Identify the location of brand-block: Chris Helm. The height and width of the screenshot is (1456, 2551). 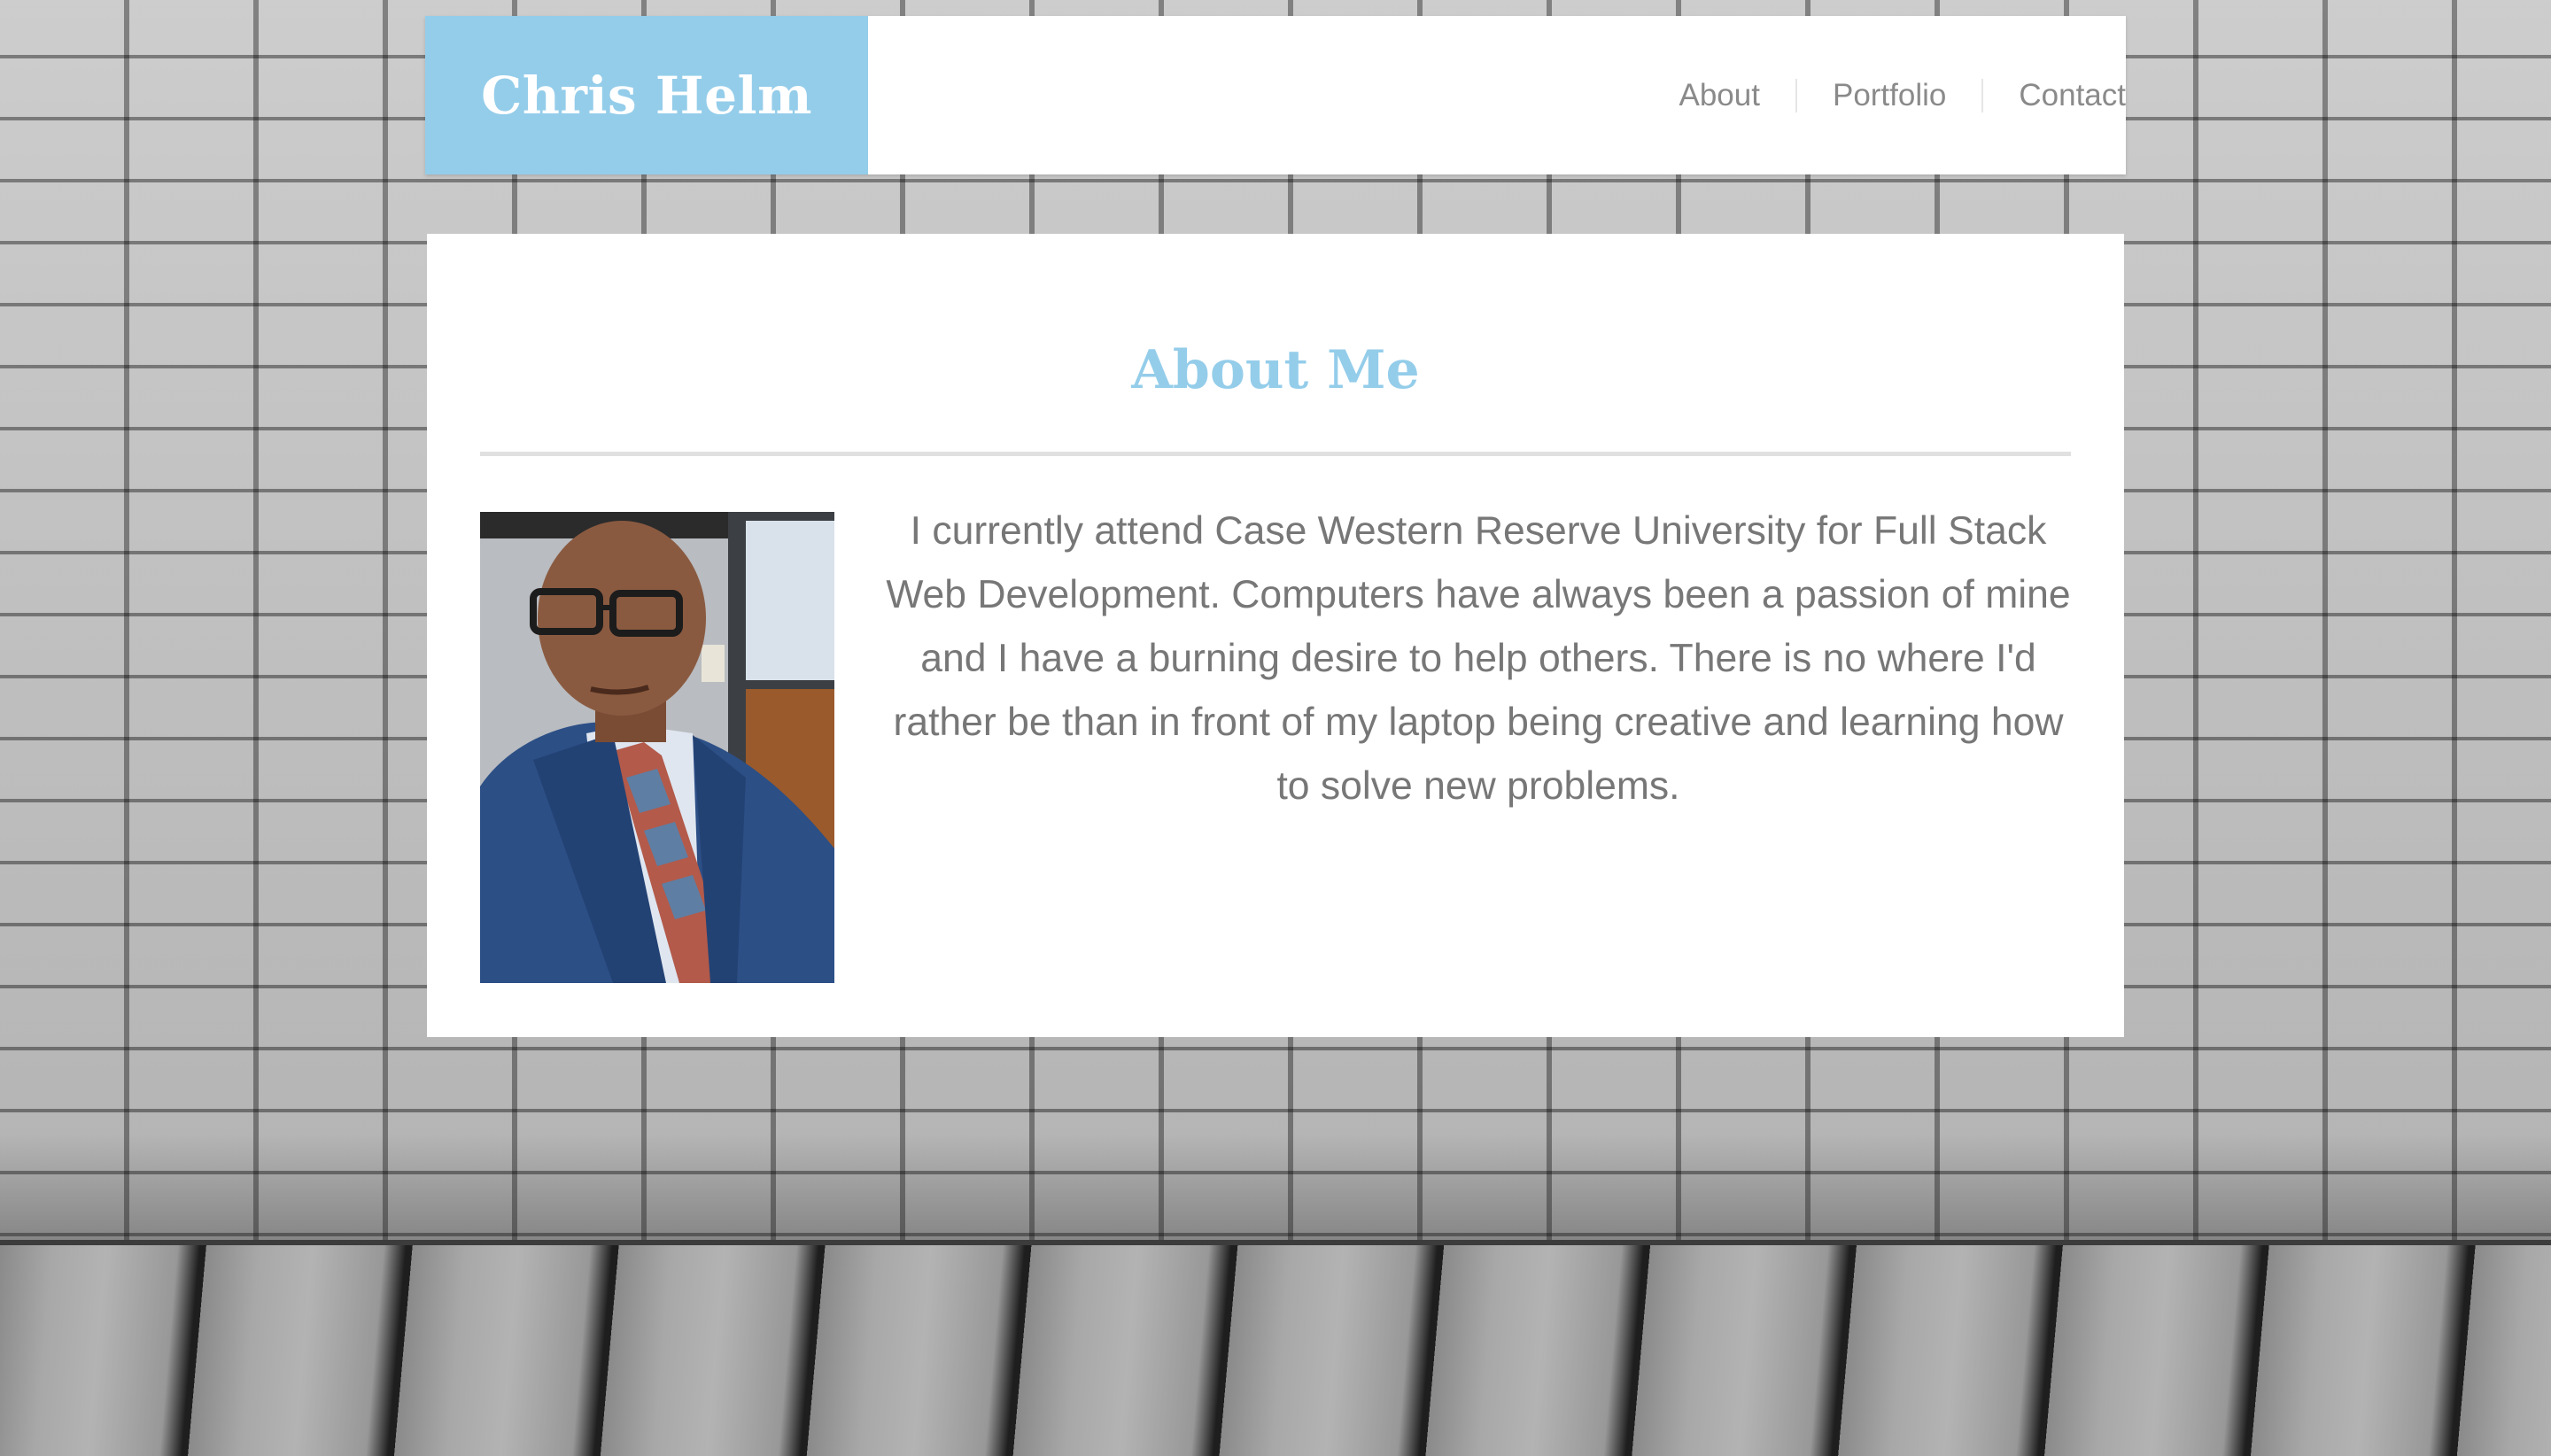
(646, 95).